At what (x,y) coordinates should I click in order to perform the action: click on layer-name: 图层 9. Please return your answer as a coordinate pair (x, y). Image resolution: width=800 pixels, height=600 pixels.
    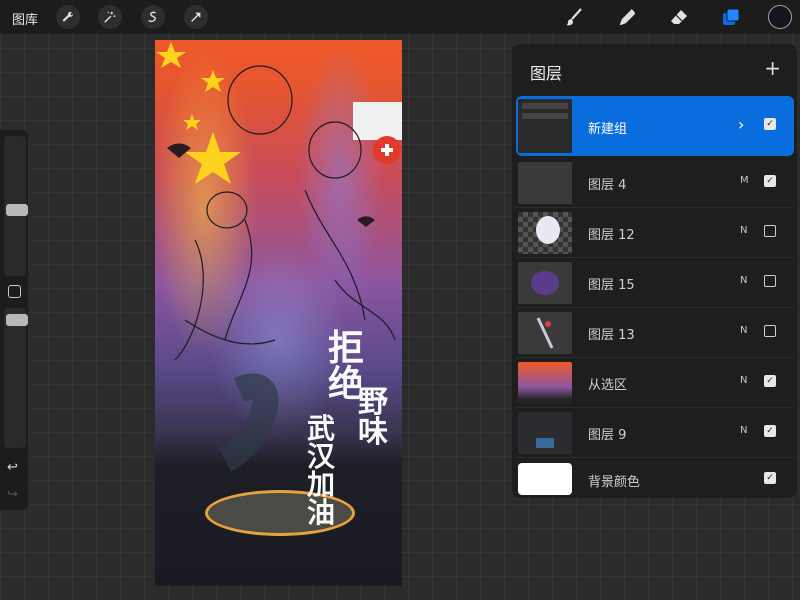
    Looking at the image, I should click on (607, 435).